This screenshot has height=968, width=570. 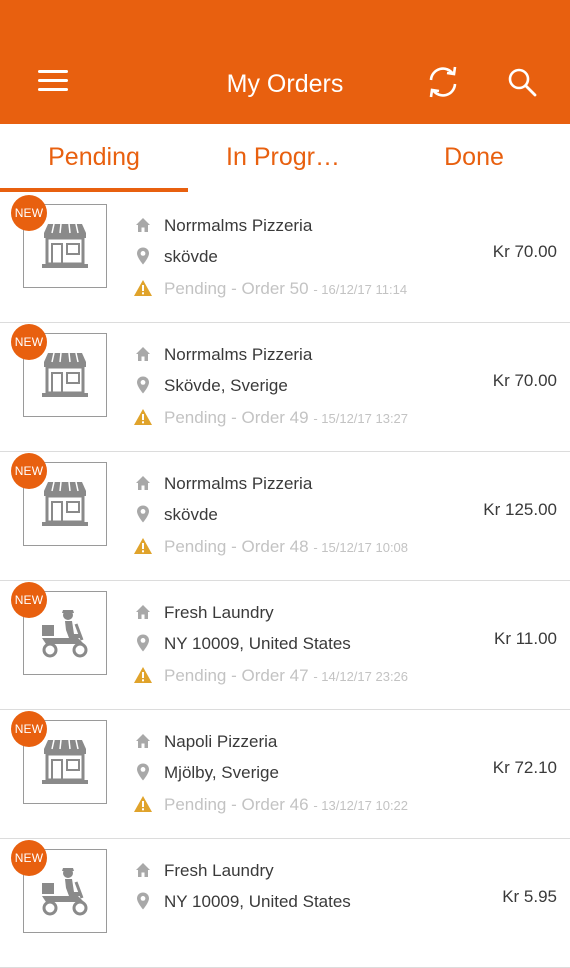 I want to click on order-date: - 13/12/17 10:22, so click(x=361, y=805).